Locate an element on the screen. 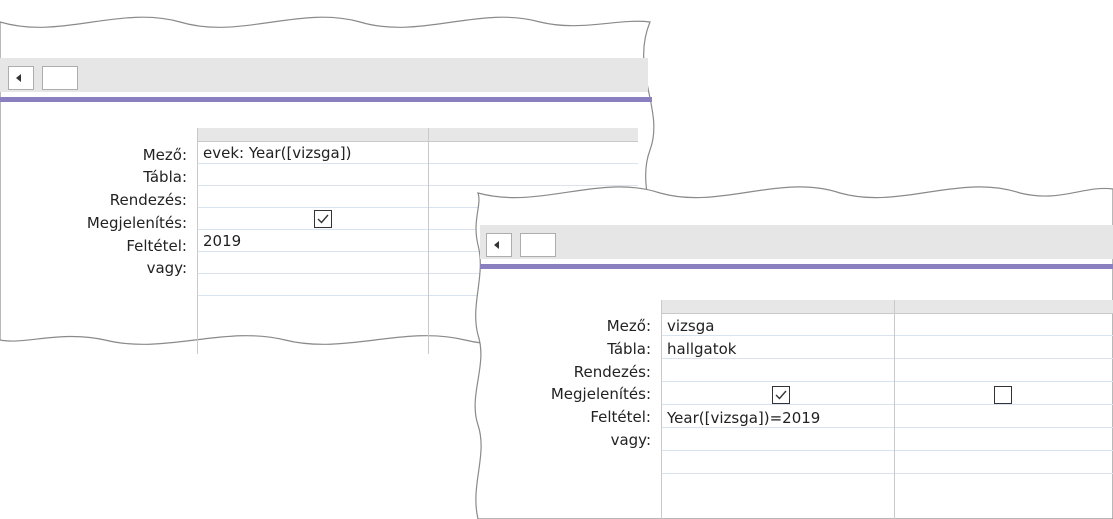 The width and height of the screenshot is (1113, 519). criteria-cell: 2019 is located at coordinates (313, 241).